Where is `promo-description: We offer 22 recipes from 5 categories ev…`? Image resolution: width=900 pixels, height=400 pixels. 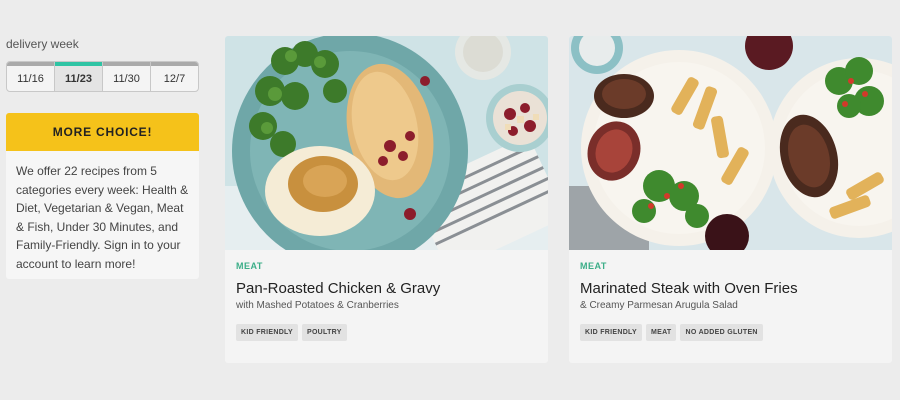 promo-description: We offer 22 recipes from 5 categories ev… is located at coordinates (102, 215).